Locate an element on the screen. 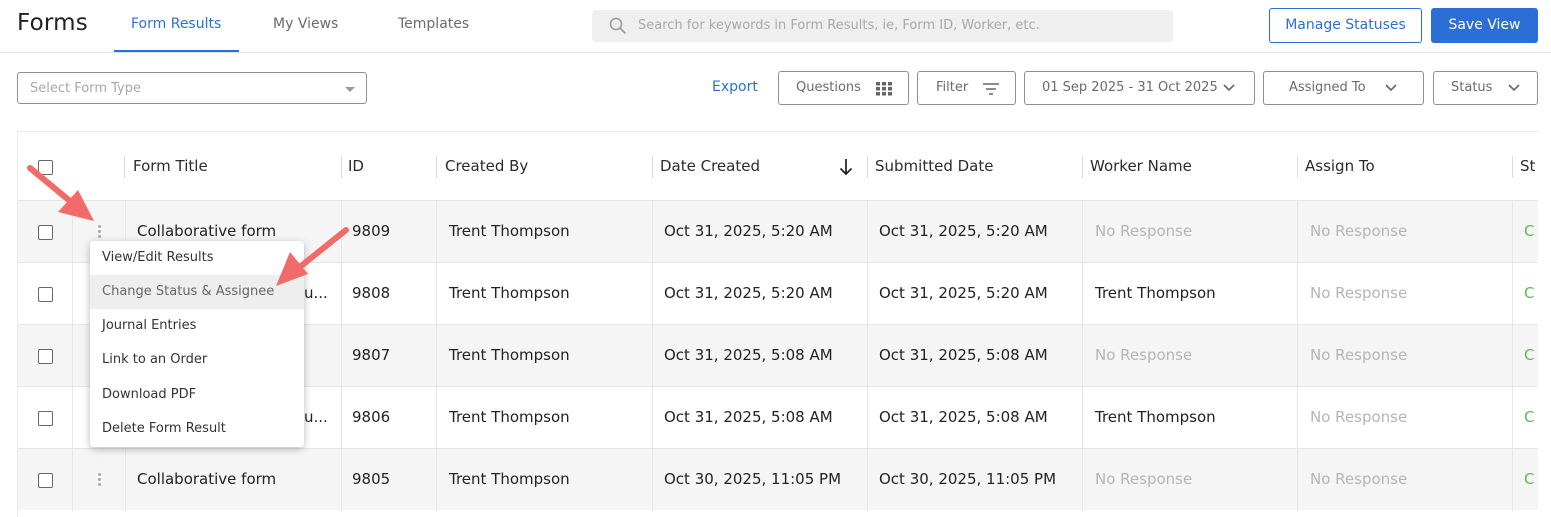  column-header-form-title: Form Title is located at coordinates (170, 166).